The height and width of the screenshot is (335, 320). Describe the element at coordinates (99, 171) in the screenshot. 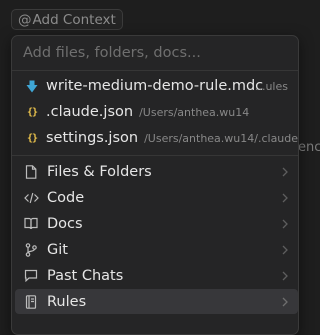

I see `menu-item-label: Files & Folders` at that location.